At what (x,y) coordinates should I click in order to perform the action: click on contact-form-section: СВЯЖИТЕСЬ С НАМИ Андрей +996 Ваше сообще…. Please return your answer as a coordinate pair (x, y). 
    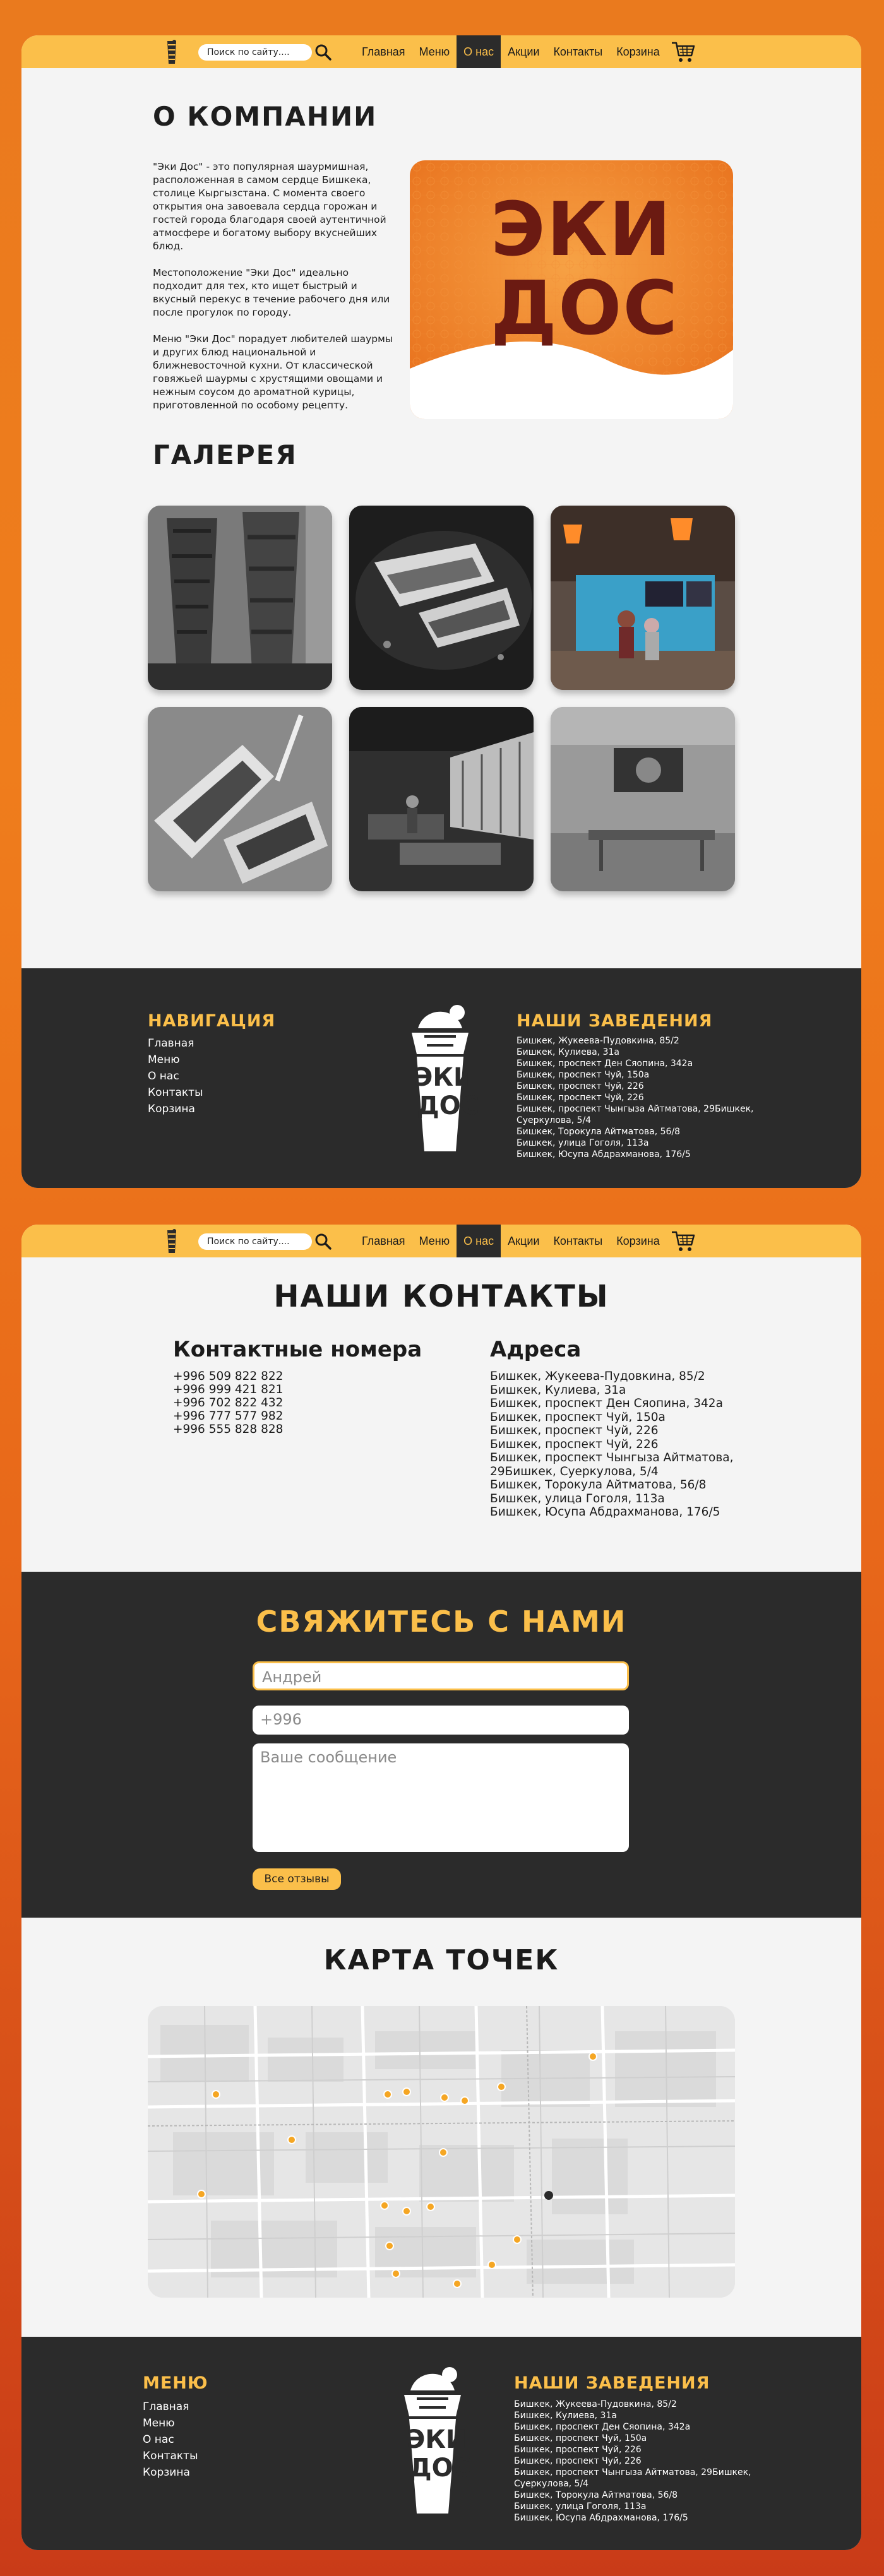
    Looking at the image, I should click on (441, 1745).